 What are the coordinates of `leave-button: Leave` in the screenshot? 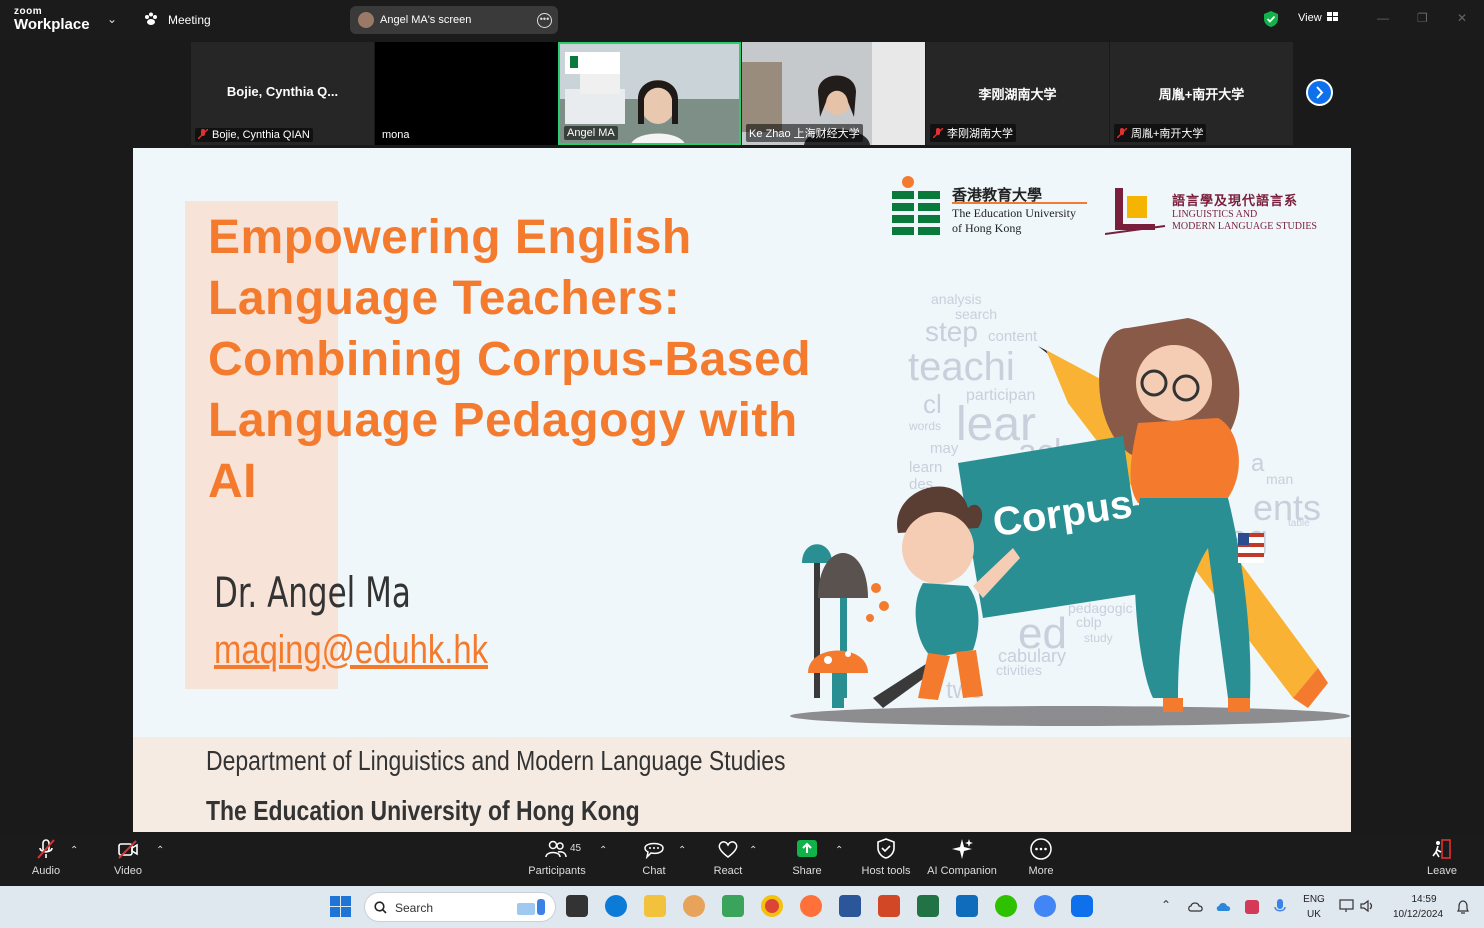 It's located at (1442, 857).